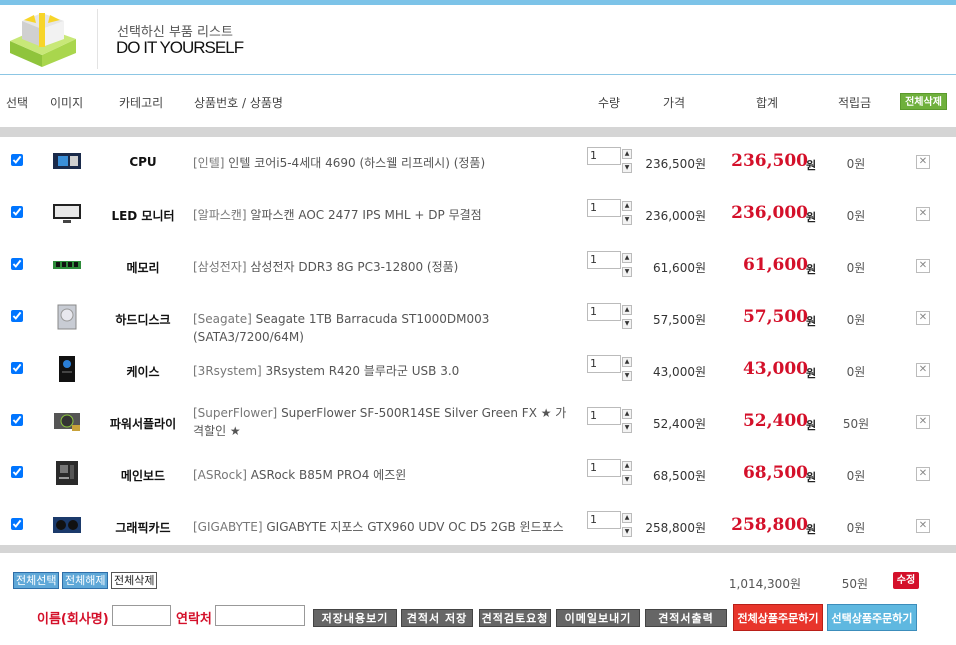 The height and width of the screenshot is (645, 956). What do you see at coordinates (855, 103) in the screenshot?
I see `col-points: 적립금` at bounding box center [855, 103].